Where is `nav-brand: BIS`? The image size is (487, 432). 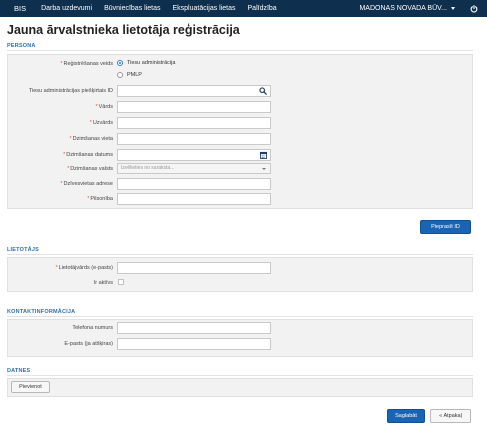 nav-brand: BIS is located at coordinates (17, 8).